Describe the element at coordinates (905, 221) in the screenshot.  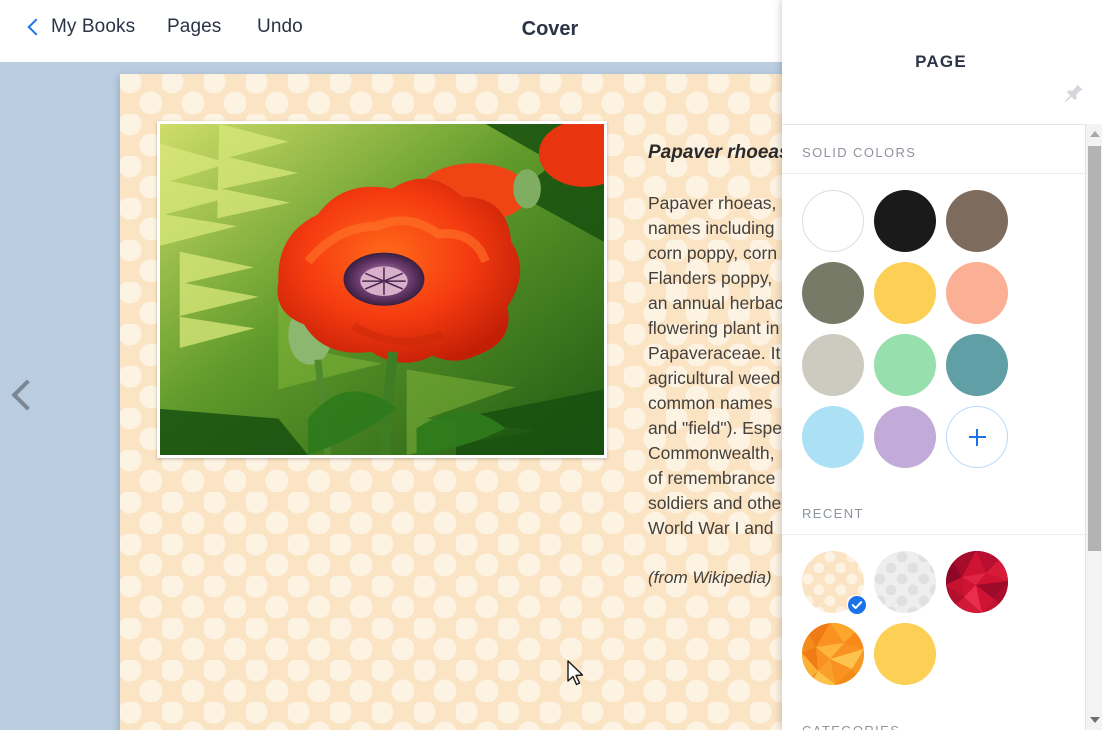
I see `color-swatch-black` at that location.